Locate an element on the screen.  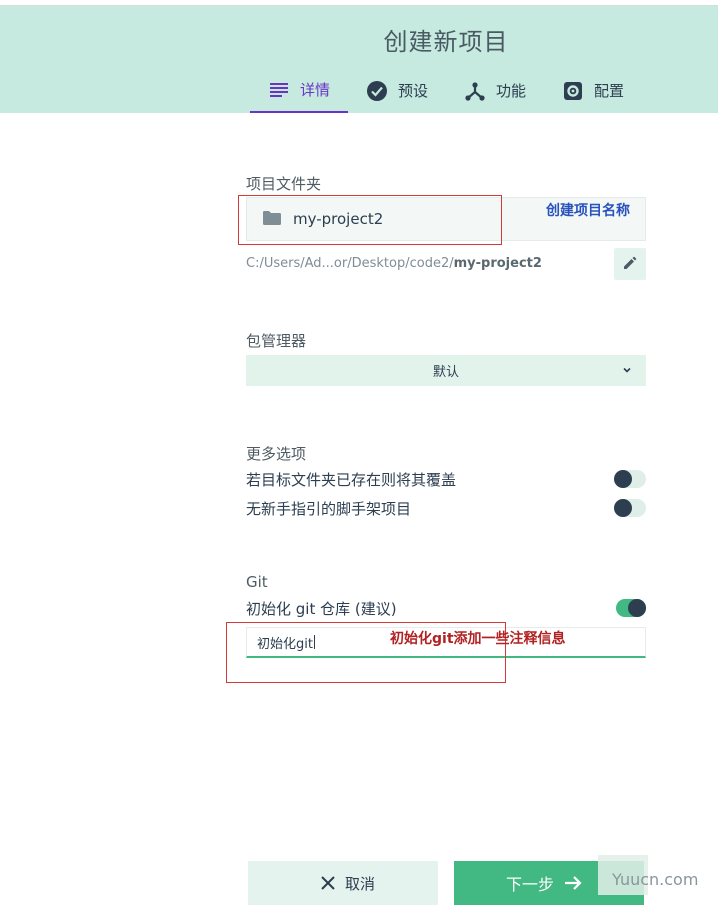
package-manager-label: 包管理器 is located at coordinates (276, 341).